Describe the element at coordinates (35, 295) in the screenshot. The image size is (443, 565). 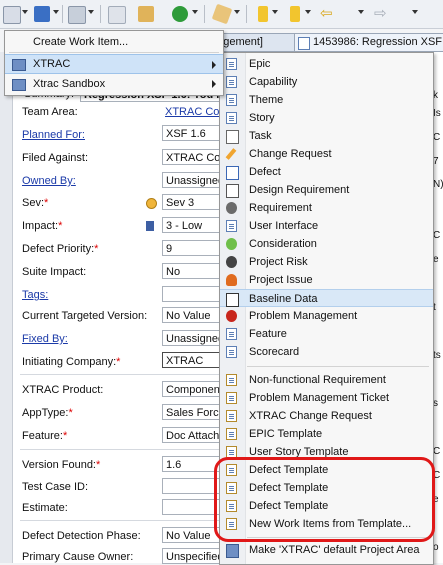
I see `tags-label: Tags:` at that location.